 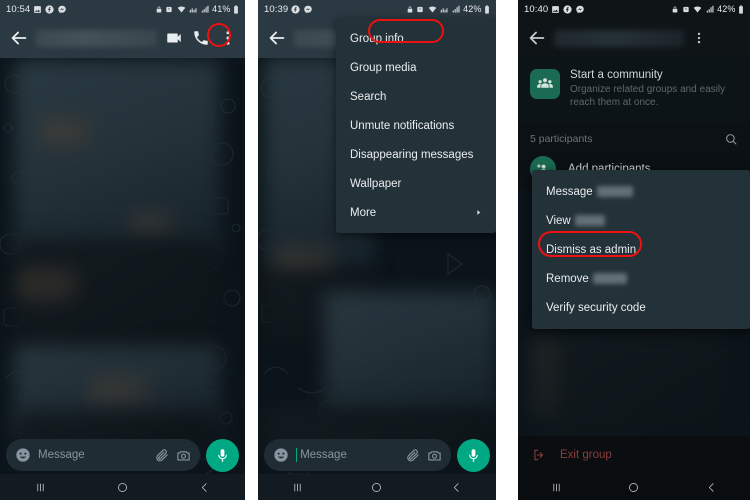 I want to click on ctx-item-remove: Remove, so click(x=641, y=278).